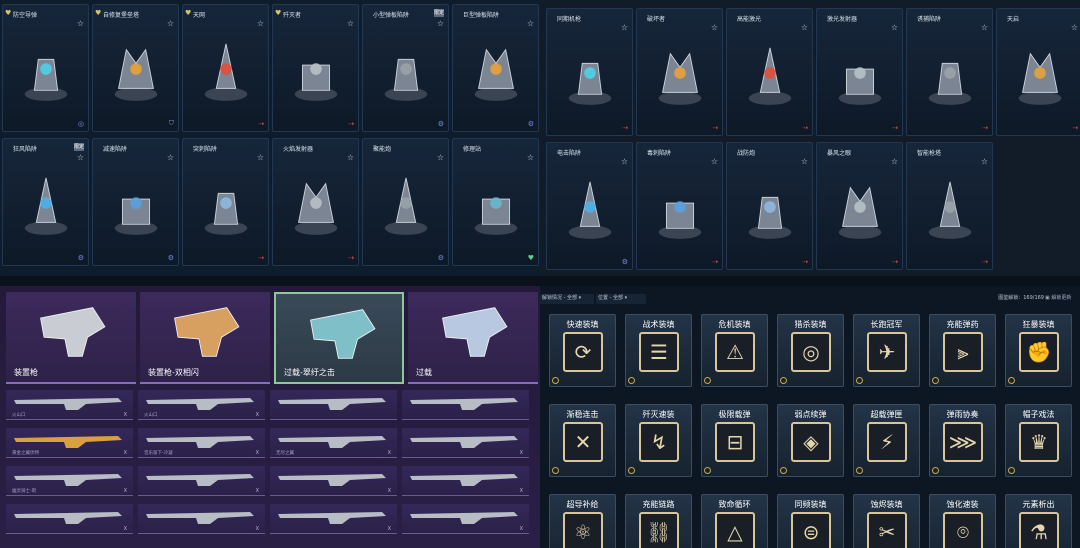 This screenshot has width=1080, height=548. I want to click on weapon-card-large: 装置枪-双相闪, so click(205, 338).